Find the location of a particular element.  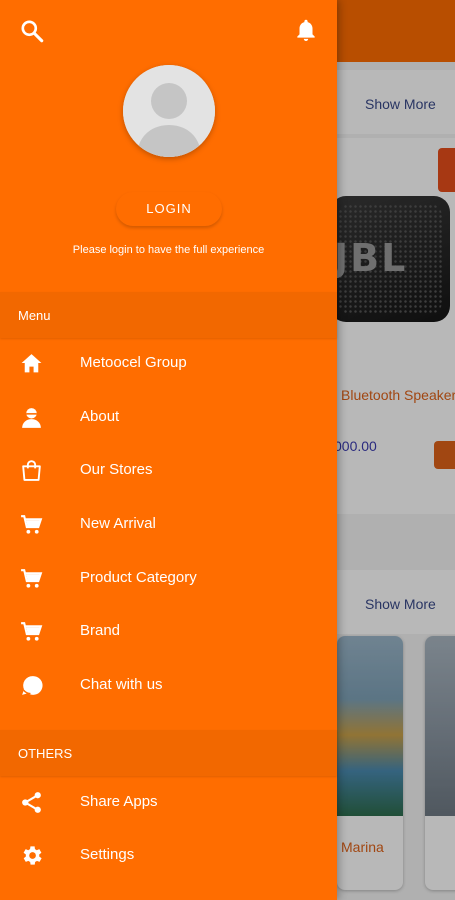

menu-section-header: Menu is located at coordinates (168, 315).